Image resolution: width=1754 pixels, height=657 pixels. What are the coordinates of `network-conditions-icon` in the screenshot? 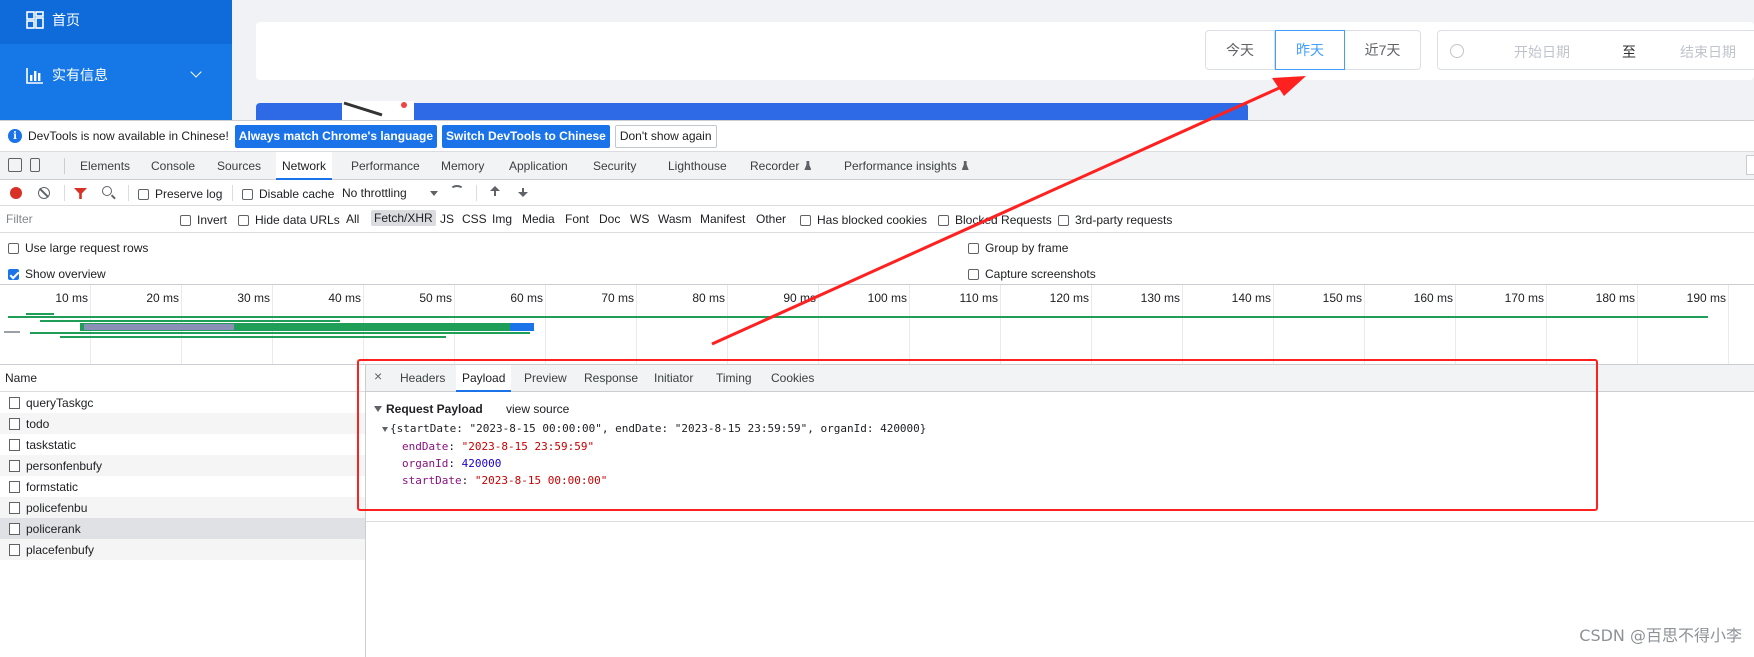 It's located at (457, 190).